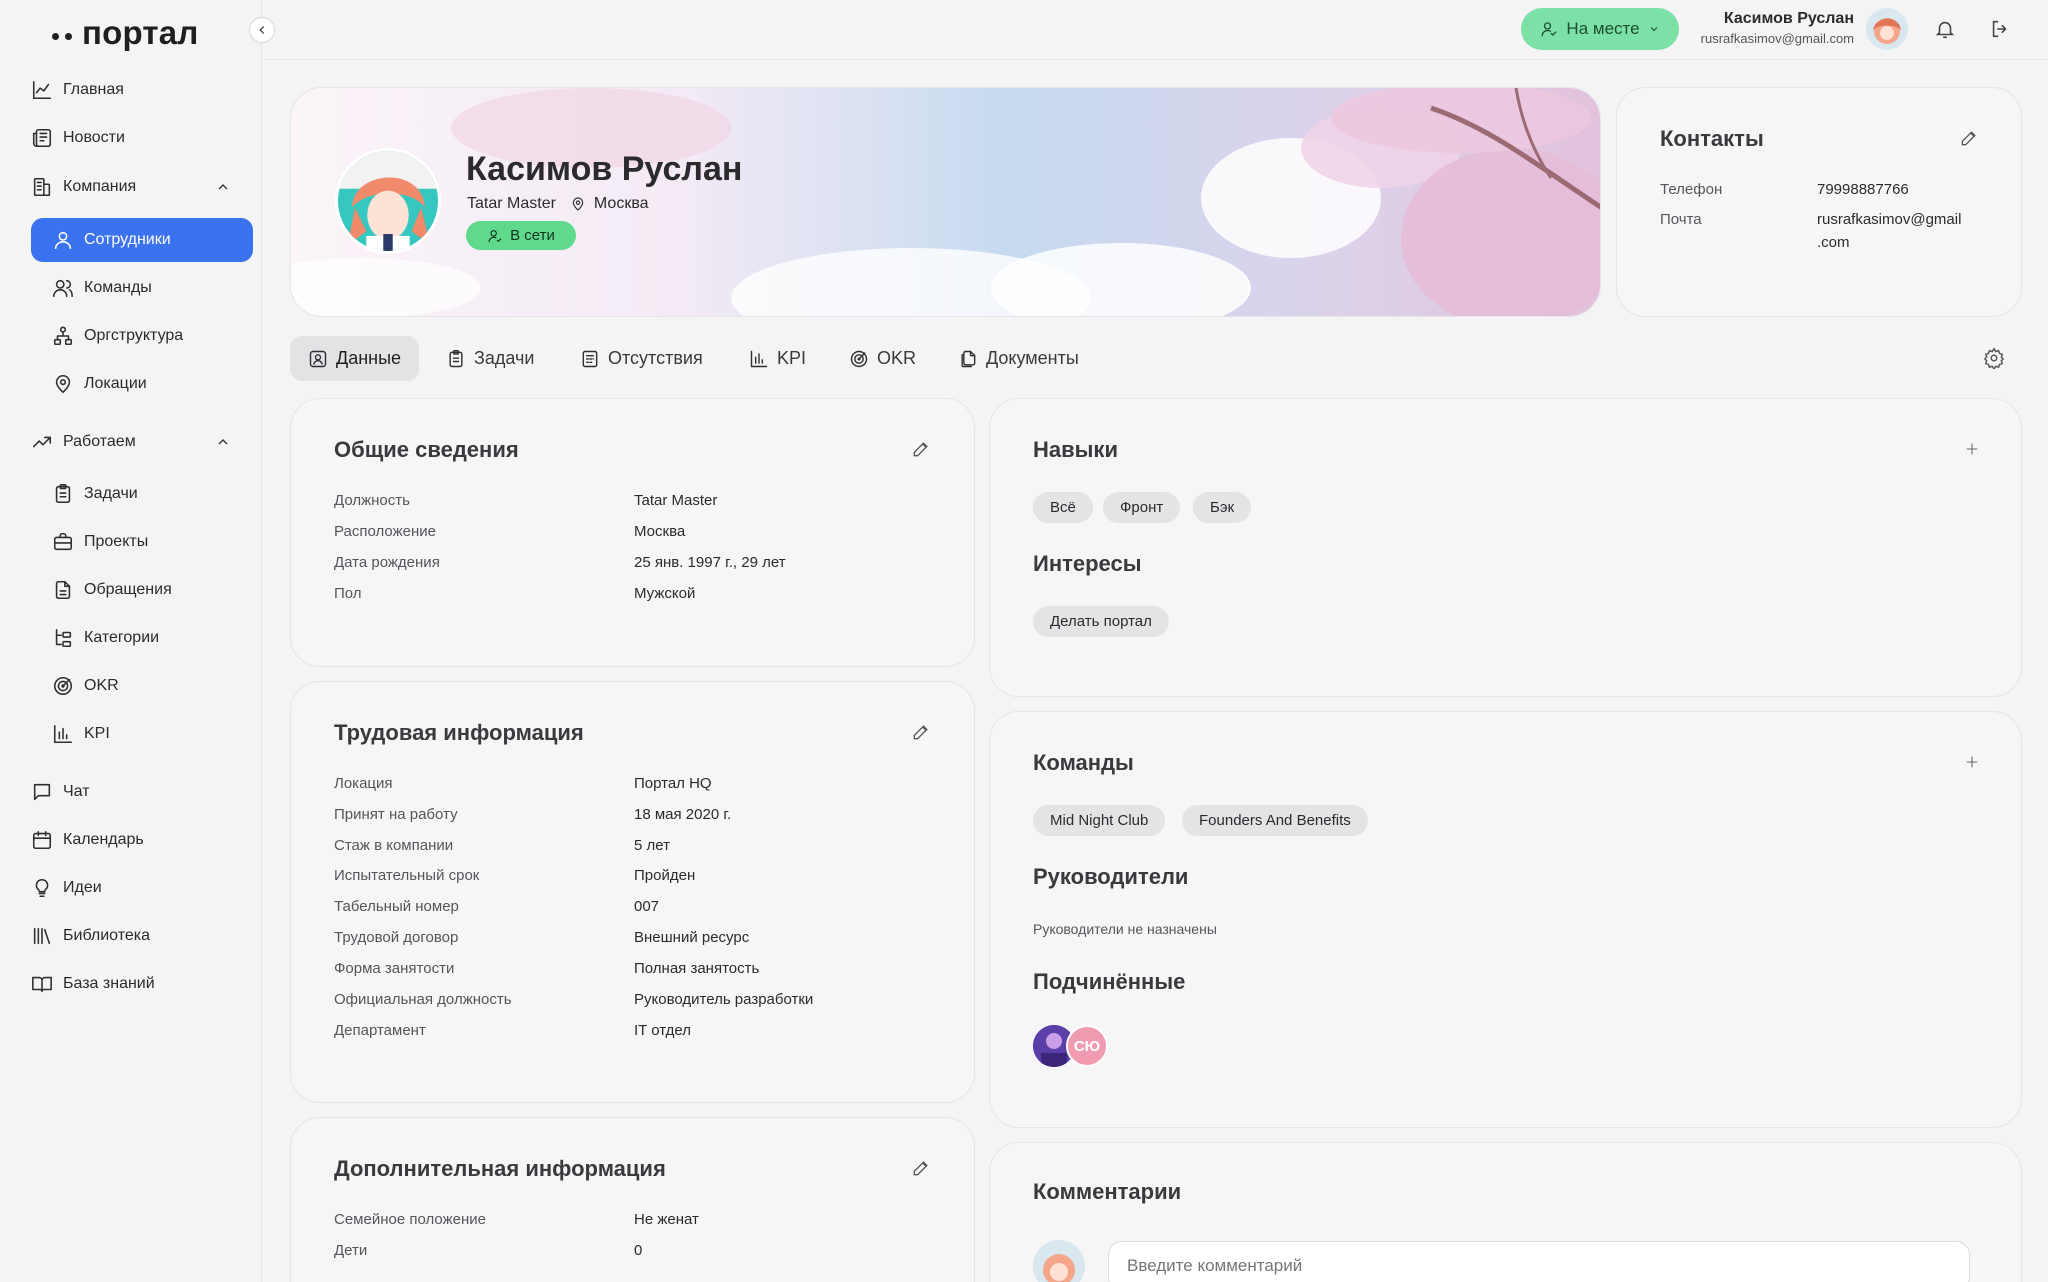 The width and height of the screenshot is (2048, 1282). What do you see at coordinates (647, 906) in the screenshot?
I see `info-value: 007` at bounding box center [647, 906].